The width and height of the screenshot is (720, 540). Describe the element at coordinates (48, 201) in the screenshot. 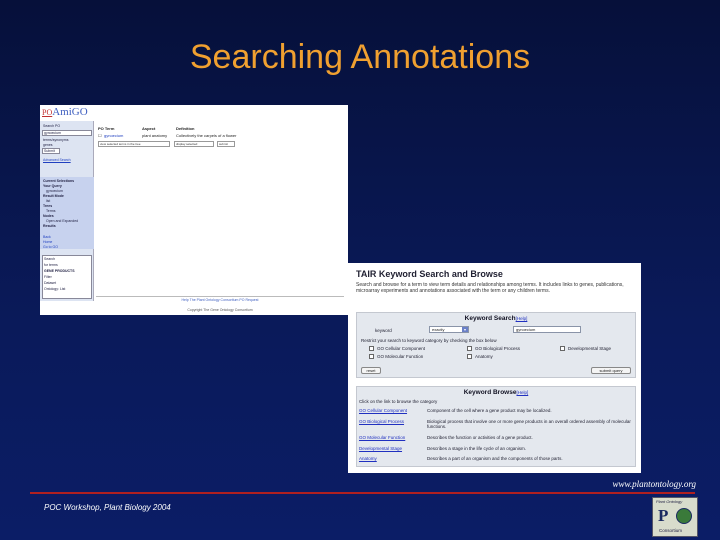

I see `result-mode-value: list` at that location.